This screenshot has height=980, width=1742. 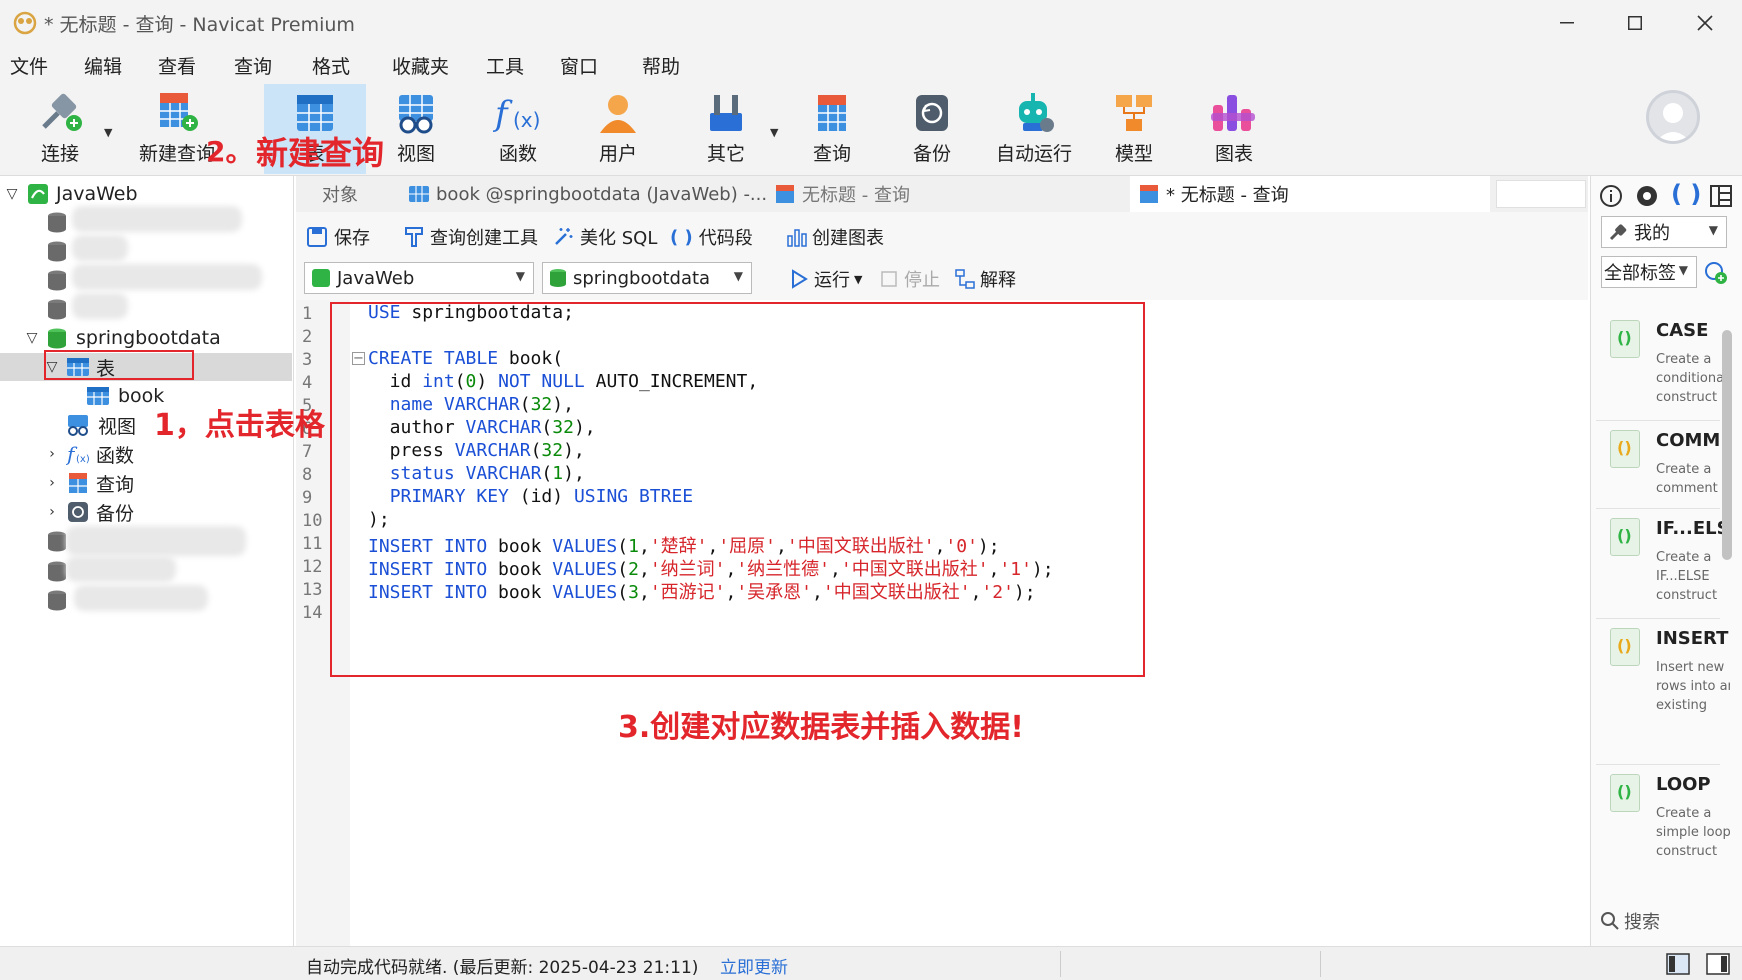 What do you see at coordinates (1673, 117) in the screenshot?
I see `user-avatar` at bounding box center [1673, 117].